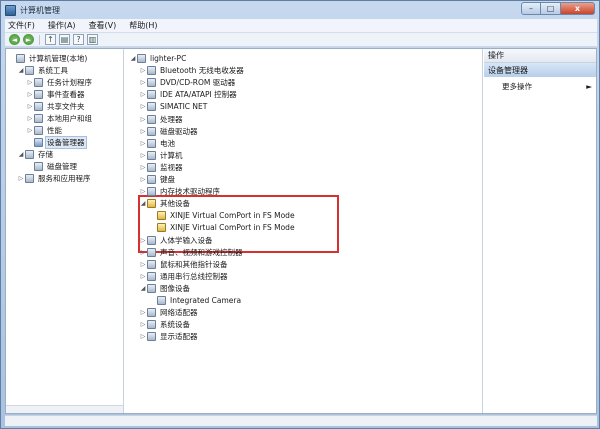 The image size is (600, 429). Describe the element at coordinates (92, 39) in the screenshot. I see `show-action-pane-button: ▥` at that location.